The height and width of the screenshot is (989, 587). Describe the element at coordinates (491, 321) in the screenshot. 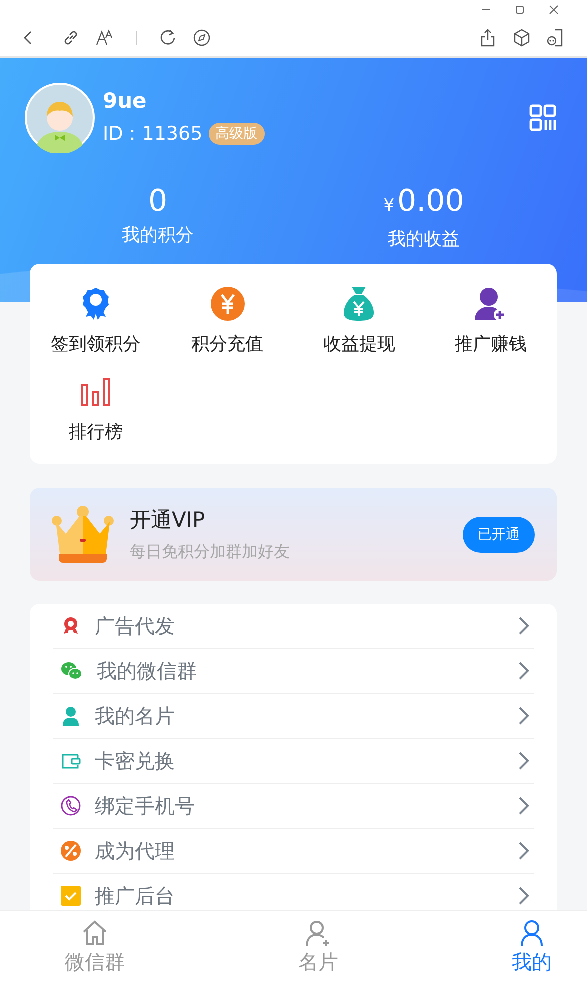

I see `action-item: 推广赚钱` at that location.